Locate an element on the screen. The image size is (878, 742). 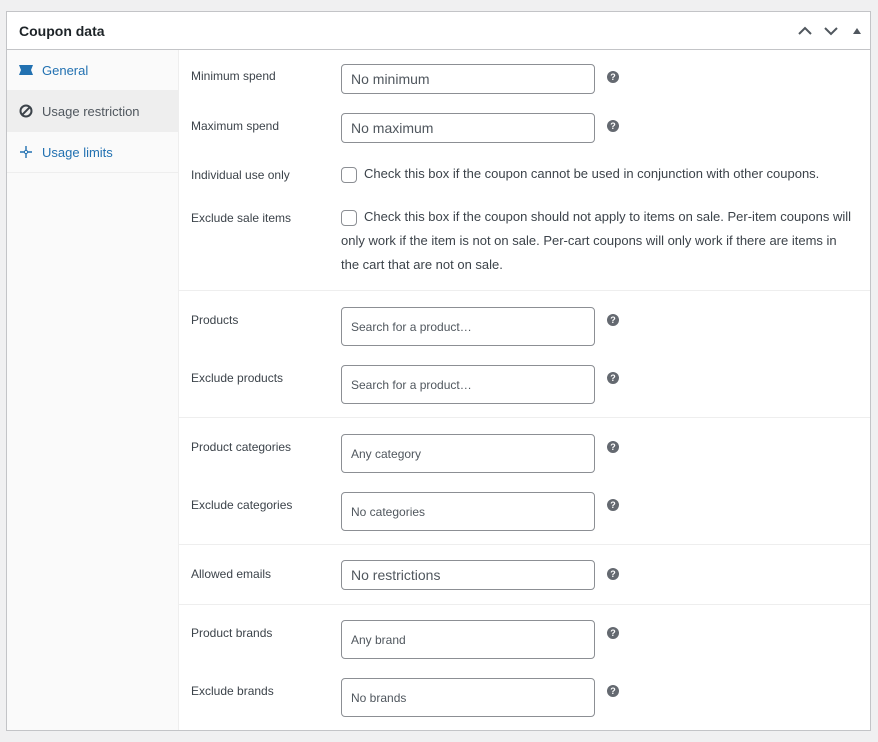
maximum-spend-label: Maximum spend is located at coordinates (235, 126).